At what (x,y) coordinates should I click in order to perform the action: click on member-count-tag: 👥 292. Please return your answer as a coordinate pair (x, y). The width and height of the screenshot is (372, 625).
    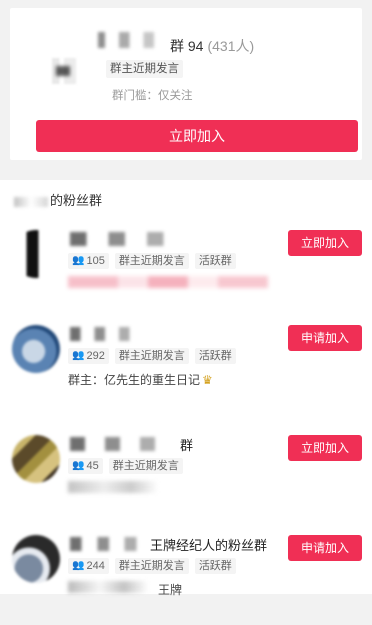
    Looking at the image, I should click on (88, 356).